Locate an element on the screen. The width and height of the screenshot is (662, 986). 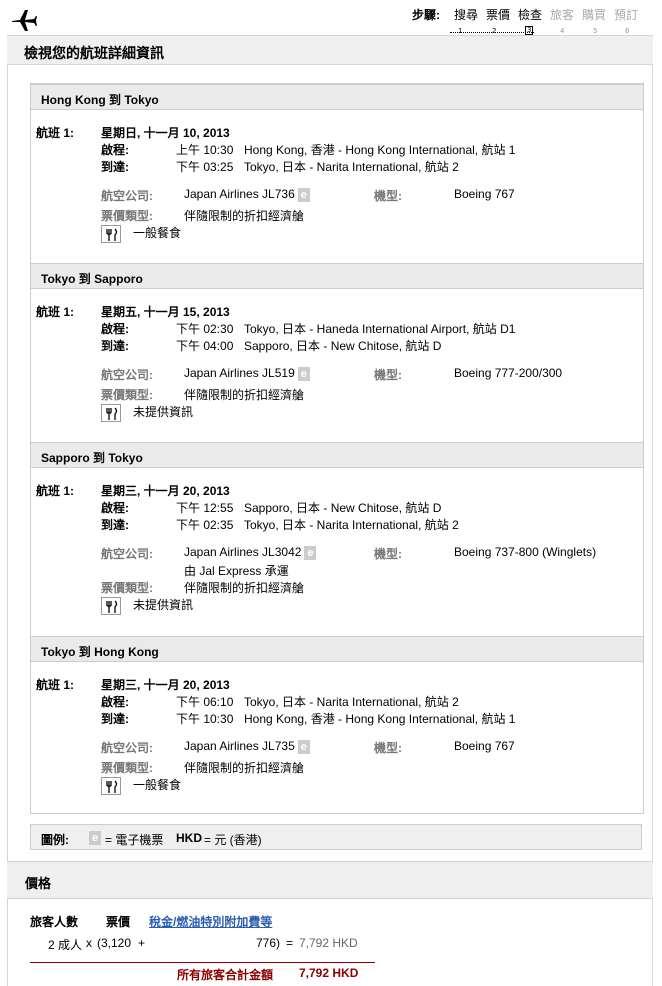
step-review: 檢查 is located at coordinates (530, 15).